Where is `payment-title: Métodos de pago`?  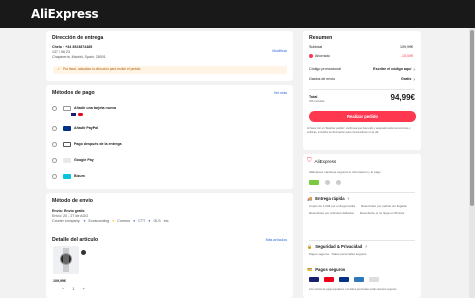
payment-title: Métodos de pago is located at coordinates (73, 93).